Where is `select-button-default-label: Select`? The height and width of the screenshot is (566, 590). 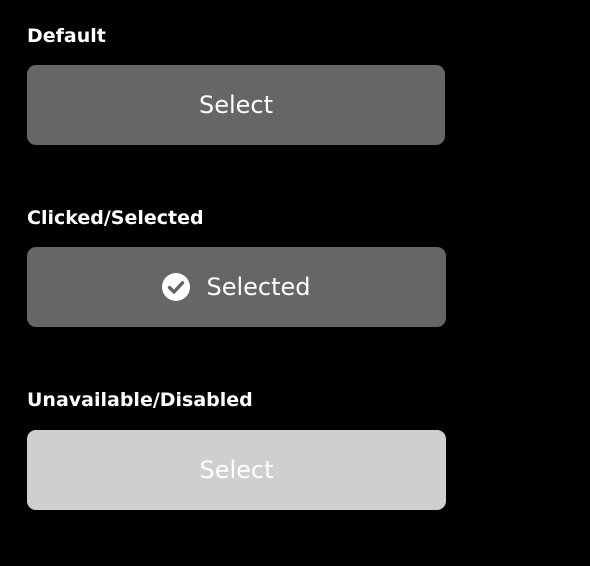 select-button-default-label: Select is located at coordinates (236, 105).